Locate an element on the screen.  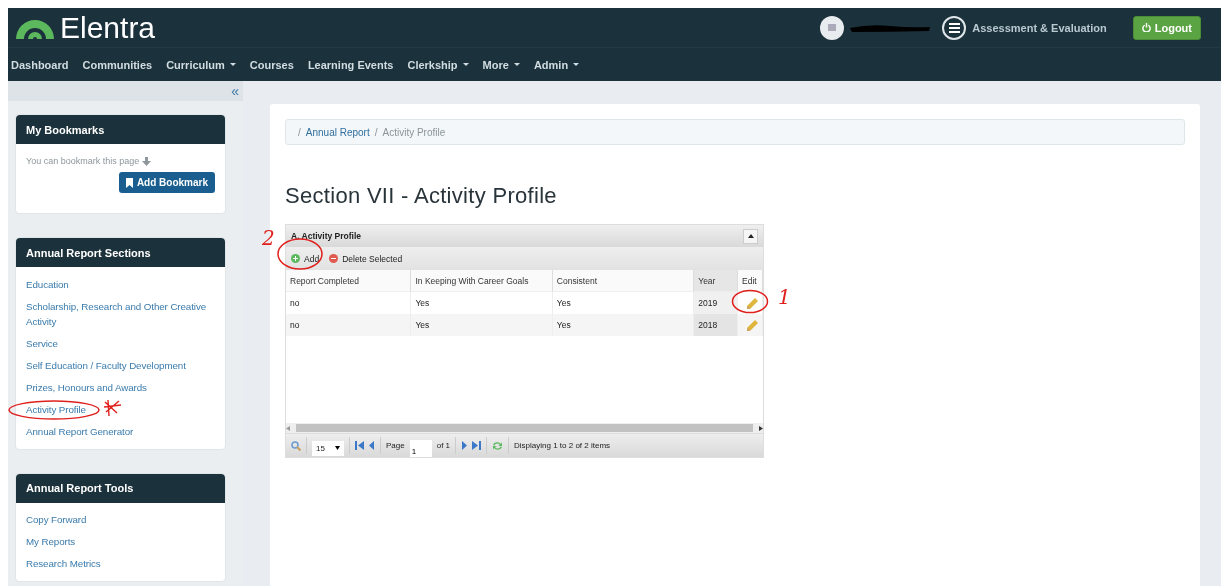
column-header: In Keeping With Career Goals is located at coordinates (482, 281).